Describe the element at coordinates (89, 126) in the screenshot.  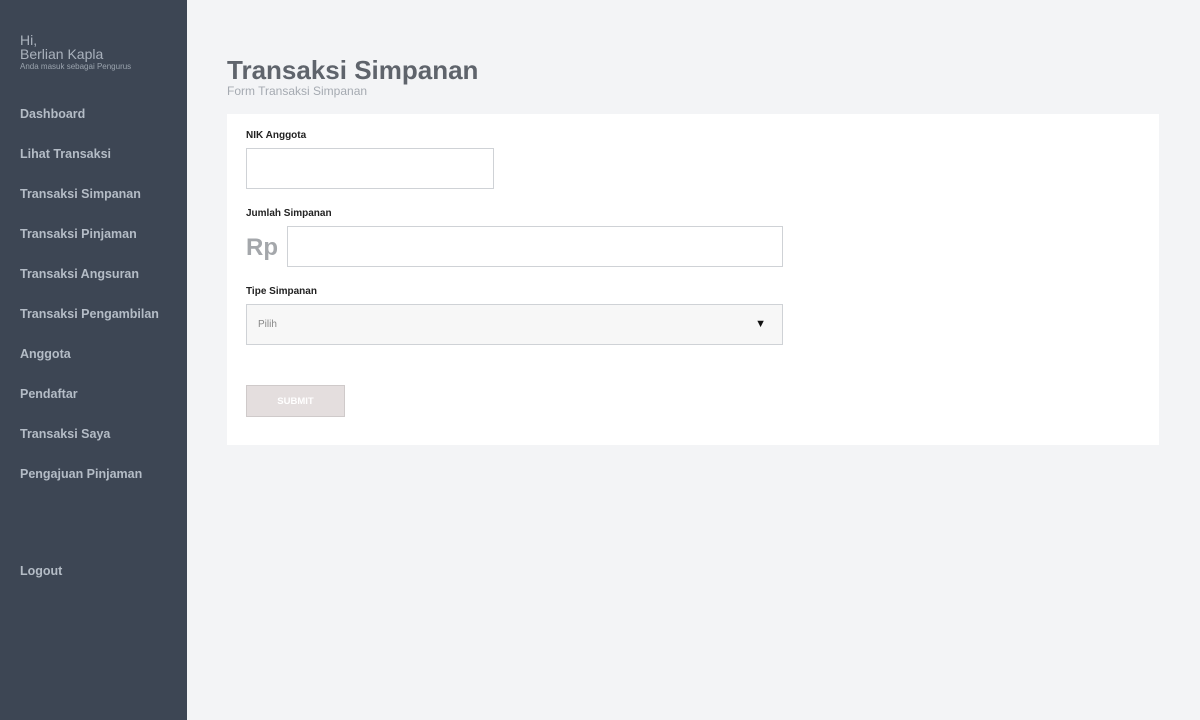
I see `sidebar-item-dashboard: Dashboard` at that location.